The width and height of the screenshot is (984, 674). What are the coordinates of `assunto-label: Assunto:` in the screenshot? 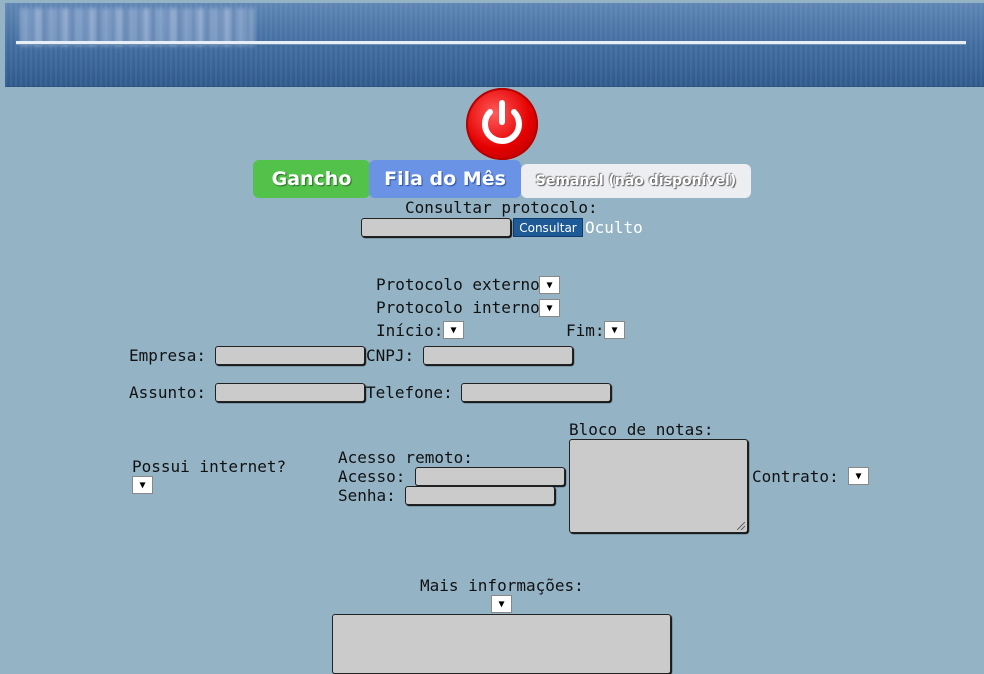 It's located at (168, 392).